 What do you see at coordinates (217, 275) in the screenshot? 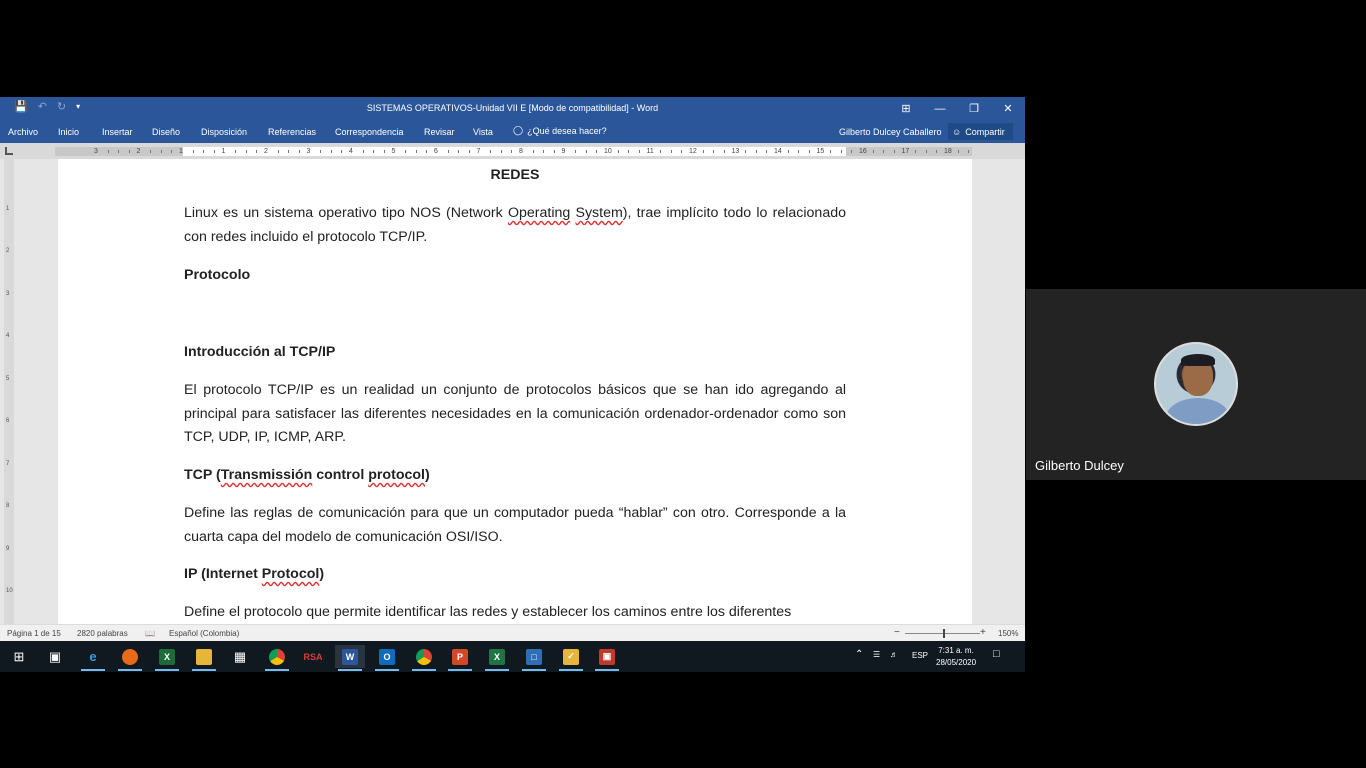
I see `heading-protocolo: Protocolo` at bounding box center [217, 275].